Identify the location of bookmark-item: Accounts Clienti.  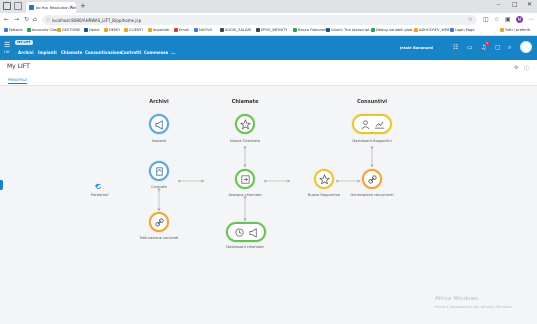
(44, 30).